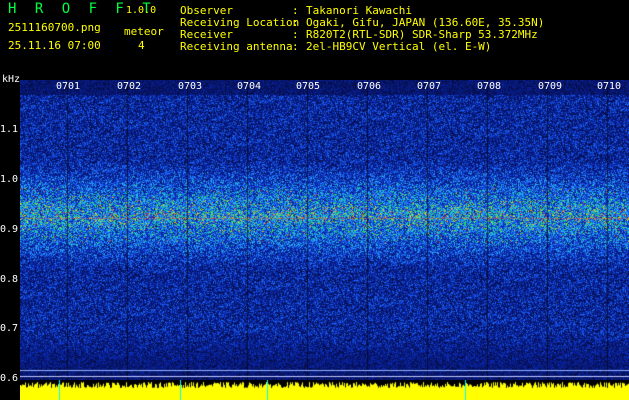 The width and height of the screenshot is (629, 400). Describe the element at coordinates (190, 86) in the screenshot. I see `x-tick-label: 0703` at that location.